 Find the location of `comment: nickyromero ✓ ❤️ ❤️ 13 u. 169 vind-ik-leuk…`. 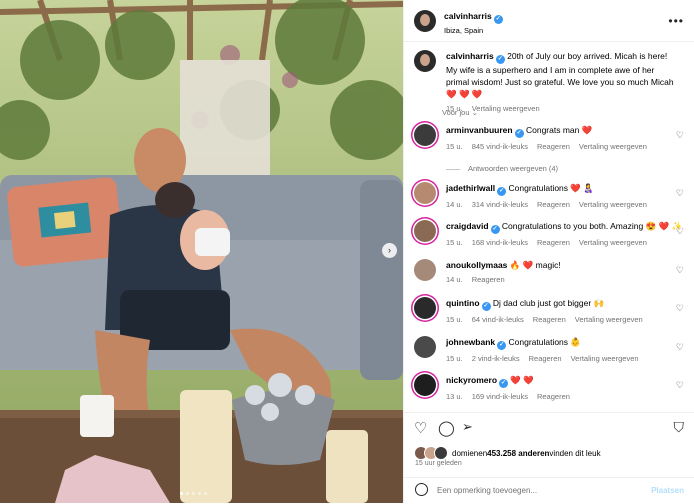

comment: nickyromero ✓ ❤️ ❤️ 13 u. 169 vind-ik-leuk… is located at coordinates (549, 388).